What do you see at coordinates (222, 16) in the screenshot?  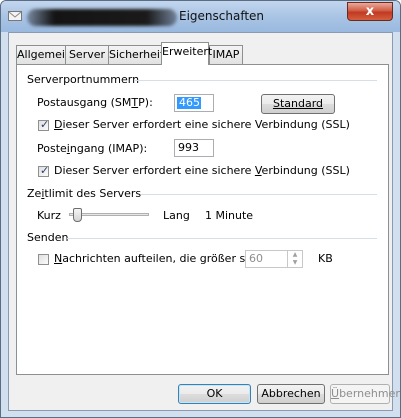 I see `window-title: Eigenschaften` at bounding box center [222, 16].